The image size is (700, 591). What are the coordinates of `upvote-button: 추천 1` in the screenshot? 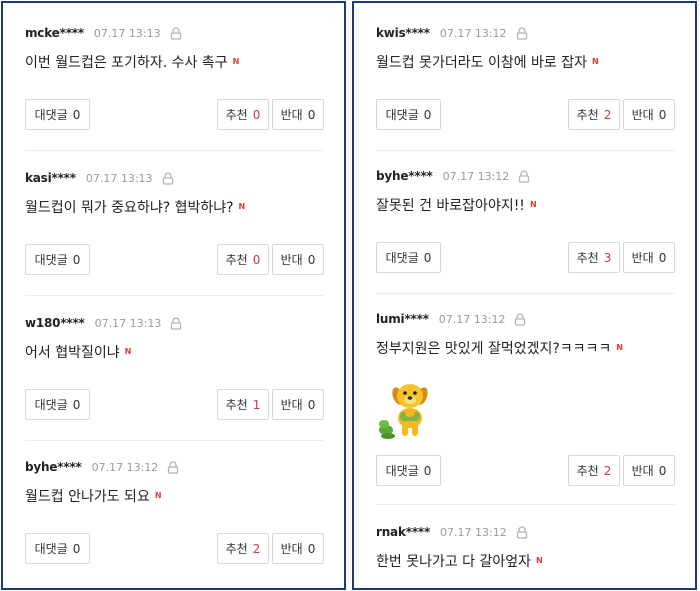 It's located at (243, 404).